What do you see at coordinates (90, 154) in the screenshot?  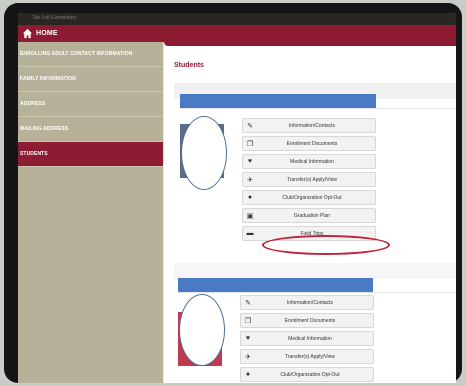 I see `sidebar-item-students: STUDENTS` at bounding box center [90, 154].